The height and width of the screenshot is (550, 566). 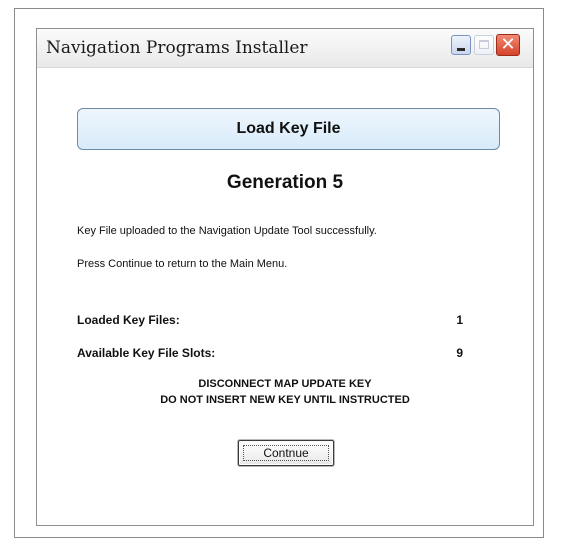 I want to click on title-bar: Navigation Programs Installer ✕, so click(x=285, y=48).